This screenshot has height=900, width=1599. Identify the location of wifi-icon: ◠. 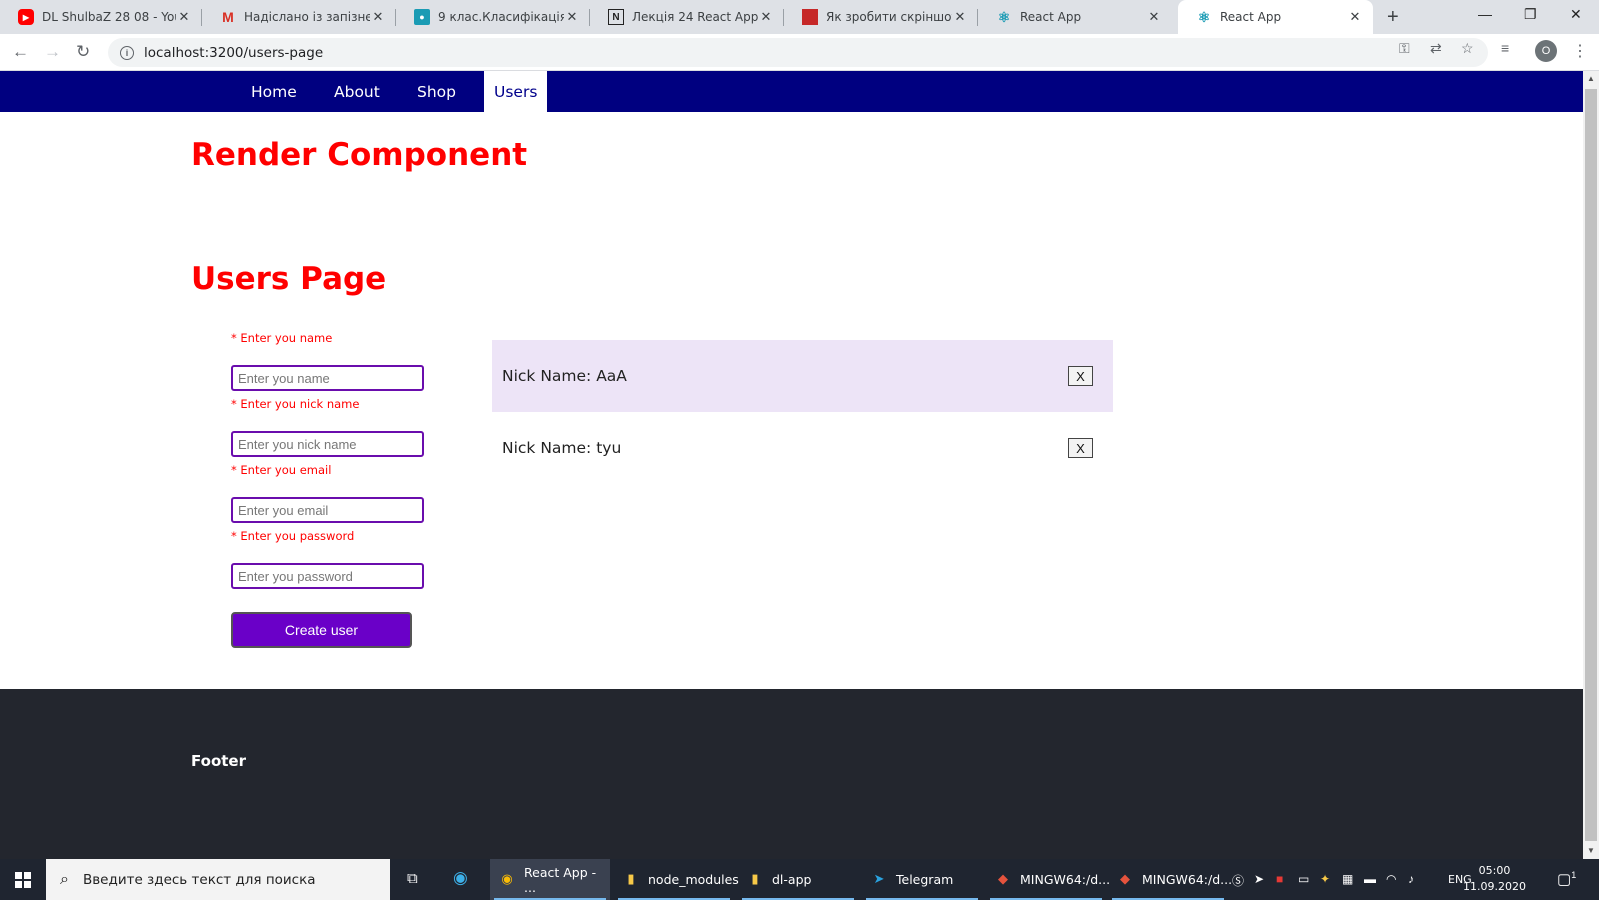
(1391, 879).